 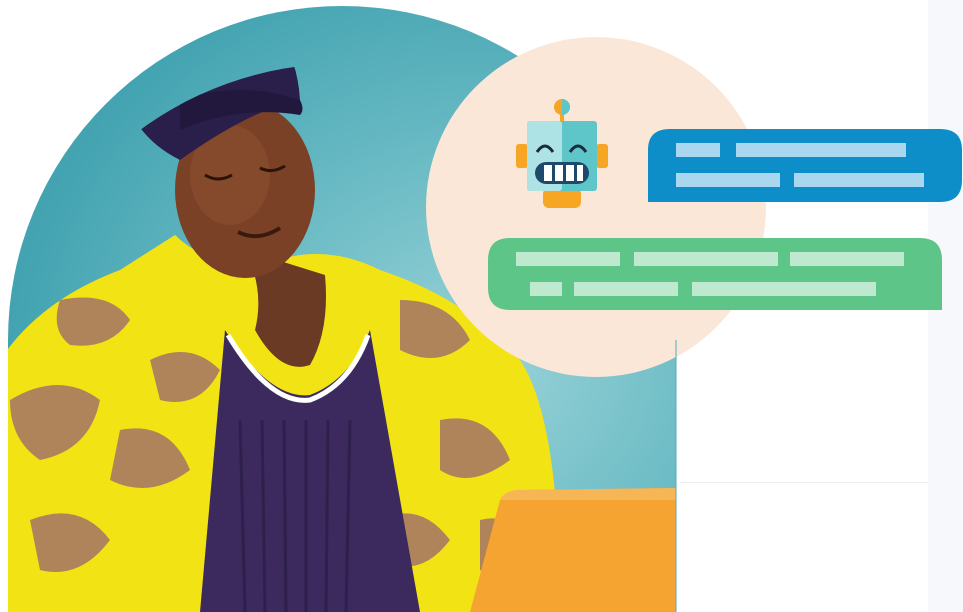 I want to click on bot-chat-bubble, so click(x=805, y=165).